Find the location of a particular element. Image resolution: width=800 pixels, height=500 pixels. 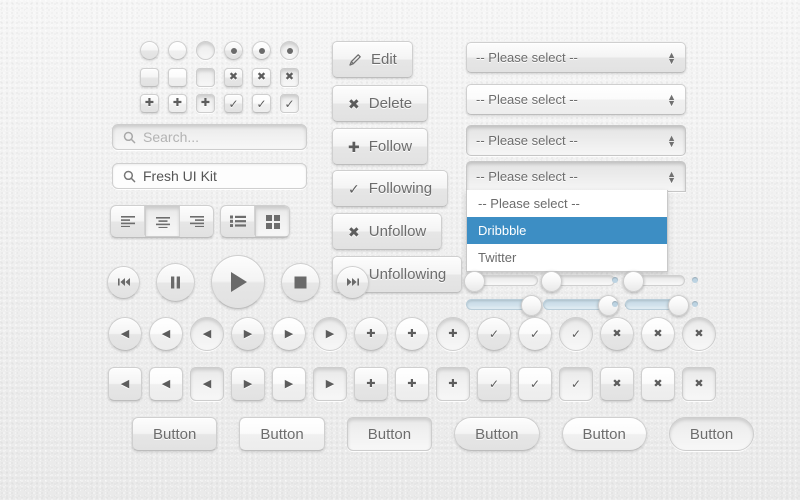

plus-round-pressed: ✚ is located at coordinates (453, 334).